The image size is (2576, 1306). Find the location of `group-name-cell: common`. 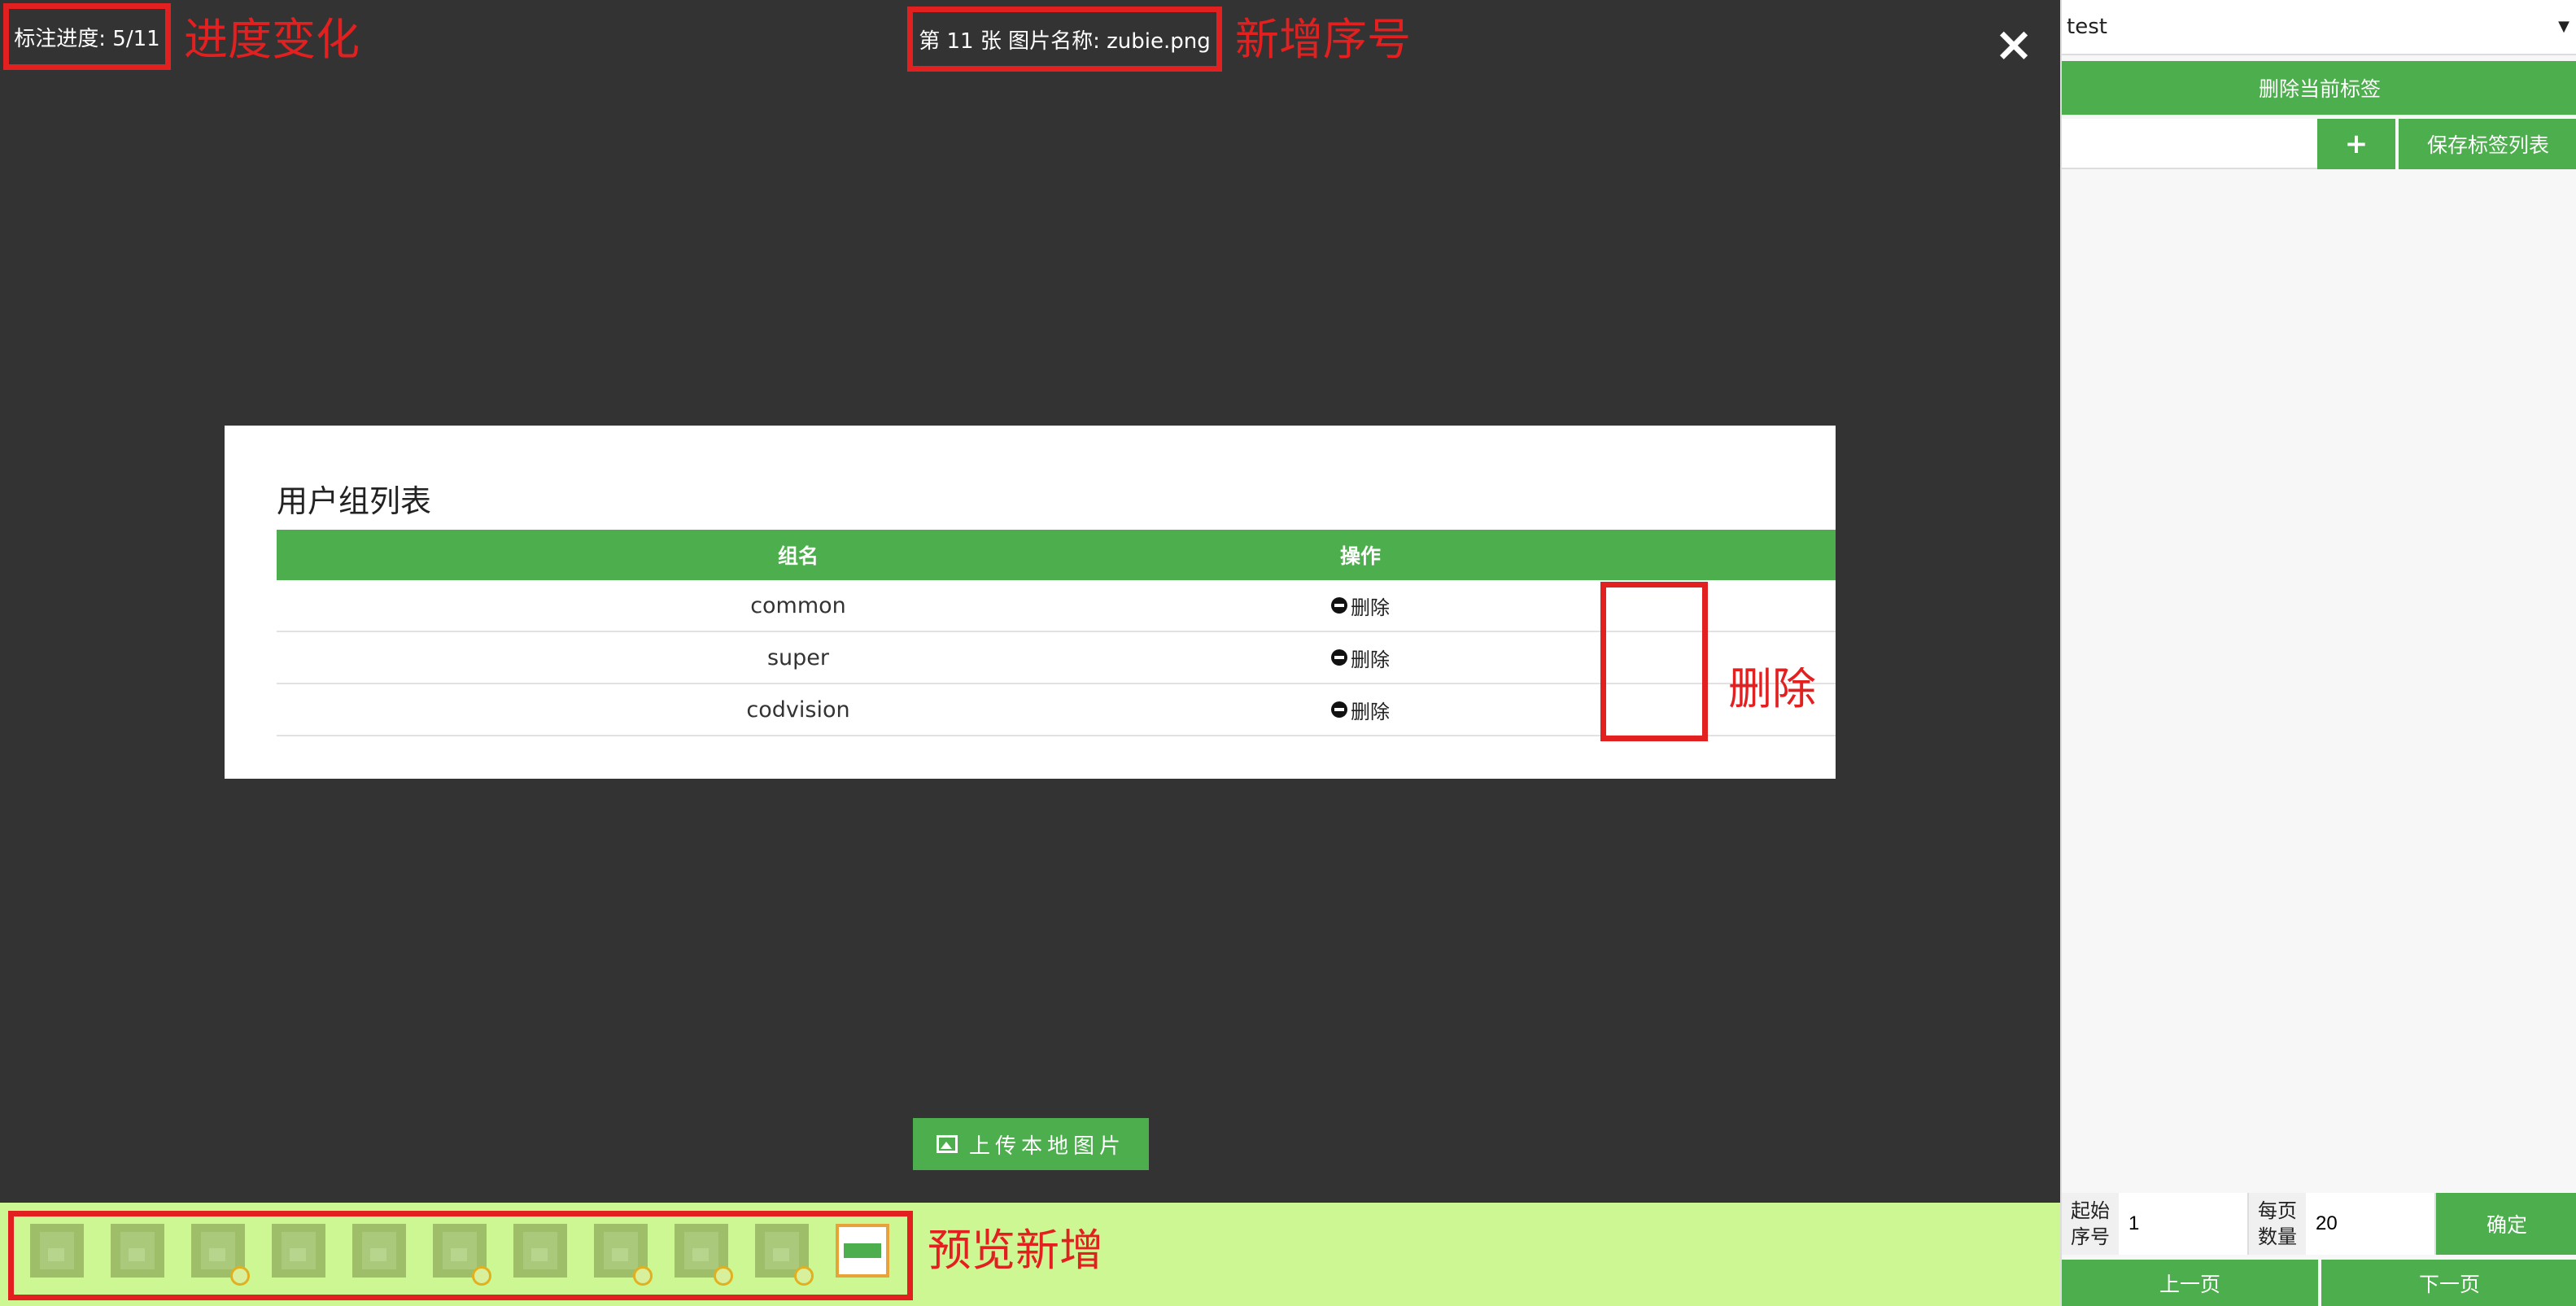

group-name-cell: common is located at coordinates (798, 605).